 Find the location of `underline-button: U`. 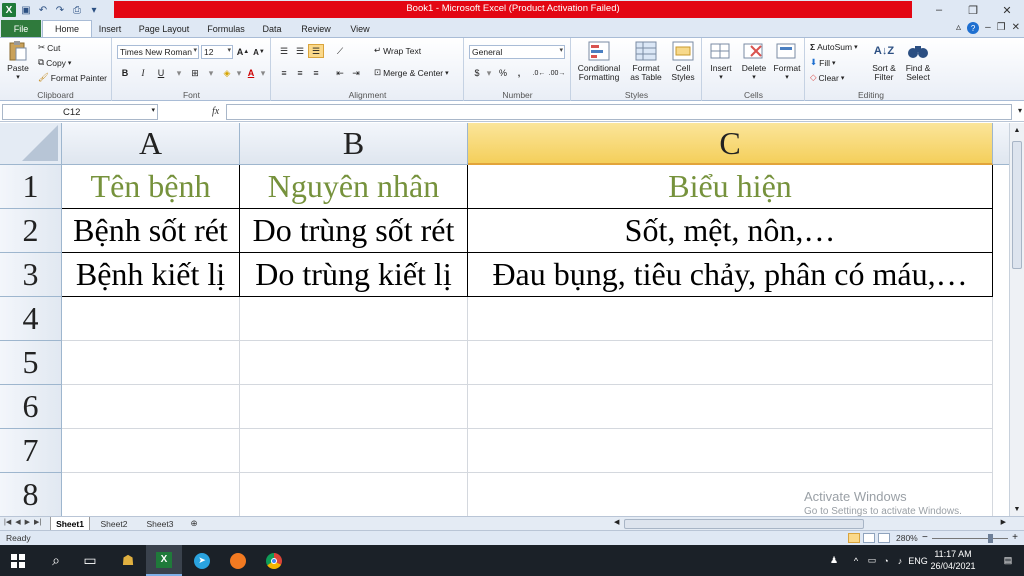

underline-button: U is located at coordinates (161, 73).